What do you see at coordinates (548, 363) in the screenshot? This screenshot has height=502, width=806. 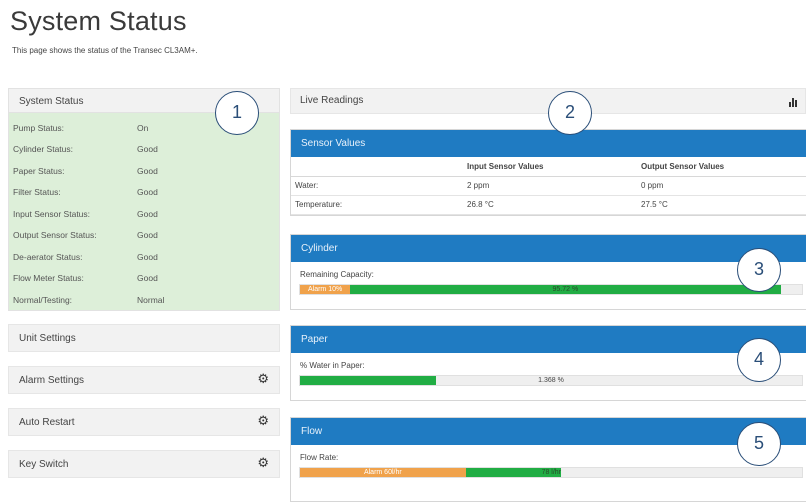 I see `paper-card: Paper % Water in Paper: 1.368 %` at bounding box center [548, 363].